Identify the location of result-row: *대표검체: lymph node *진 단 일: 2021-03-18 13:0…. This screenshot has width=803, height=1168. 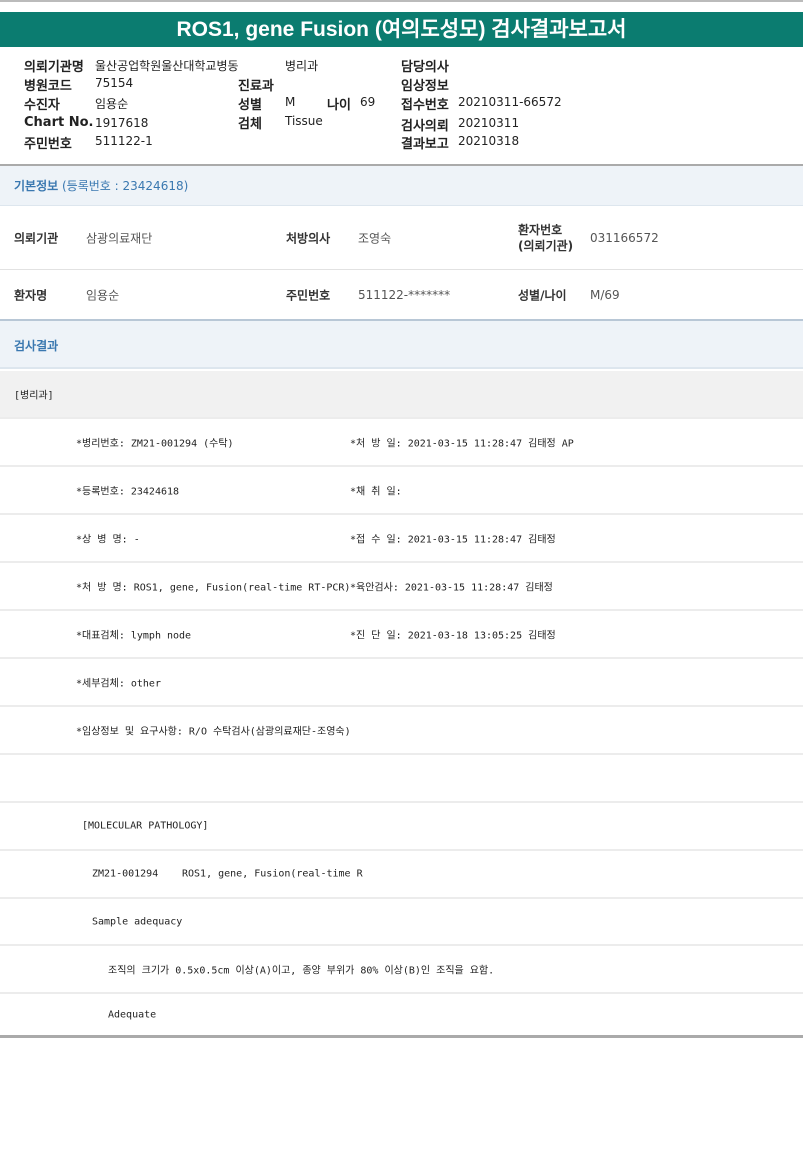
(401, 635).